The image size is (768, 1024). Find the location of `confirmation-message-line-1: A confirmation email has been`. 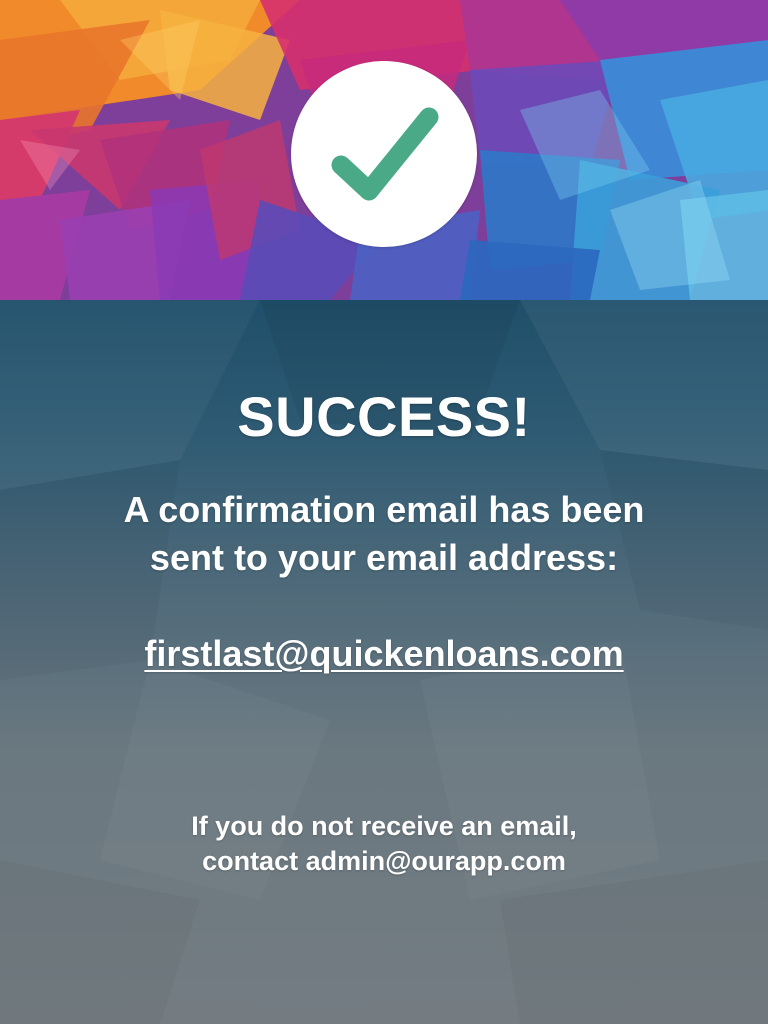

confirmation-message-line-1: A confirmation email has been is located at coordinates (384, 509).